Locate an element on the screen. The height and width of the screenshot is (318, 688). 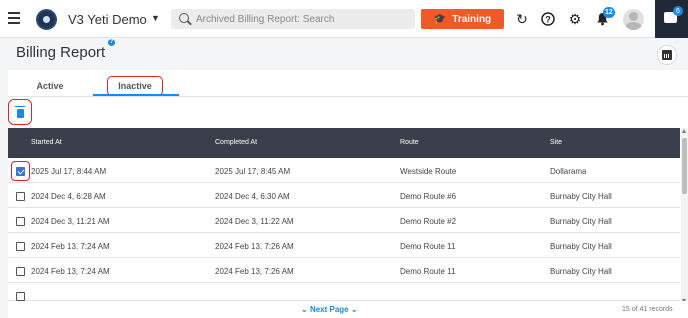
column-header-started: Started At is located at coordinates (46, 142).